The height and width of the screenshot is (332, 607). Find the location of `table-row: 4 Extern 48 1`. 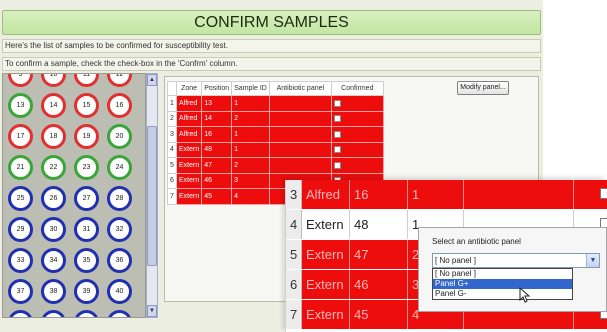

table-row: 4 Extern 48 1 is located at coordinates (275, 149).